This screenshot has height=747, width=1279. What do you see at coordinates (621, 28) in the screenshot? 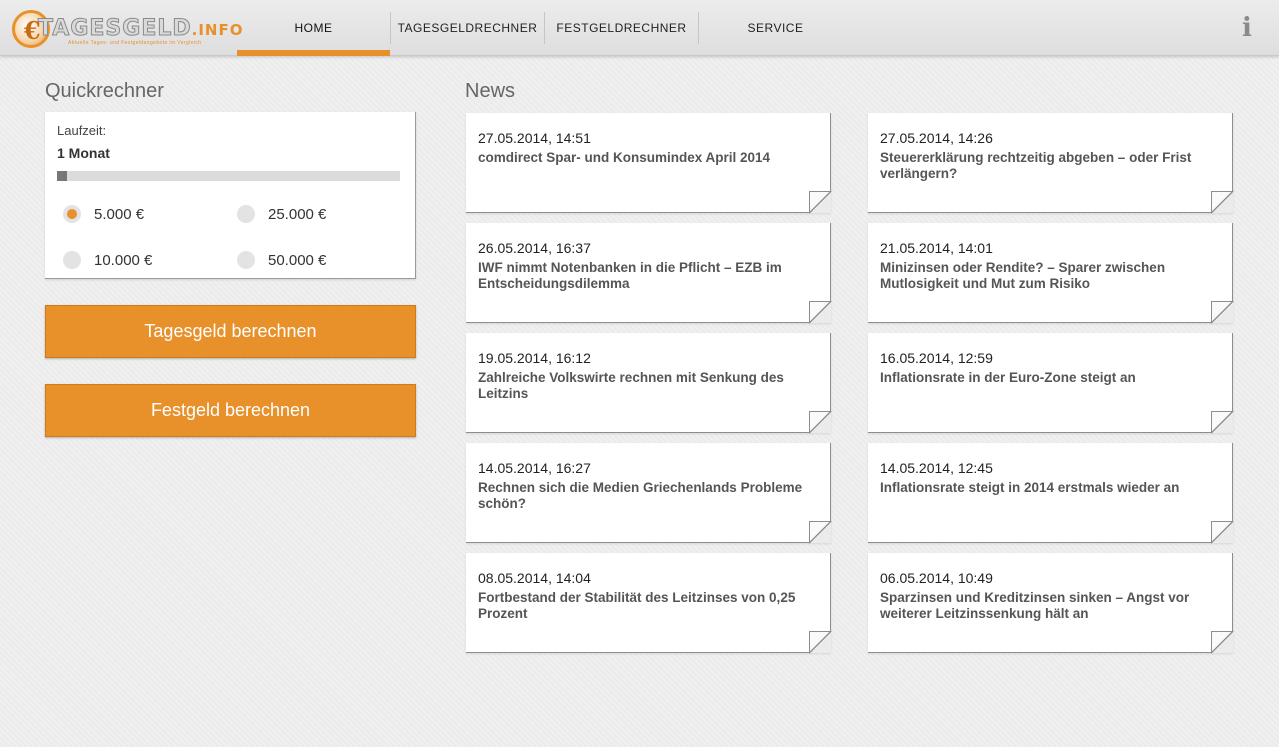
I see `tab-festgeldrechner: FESTGELDRECHNER` at bounding box center [621, 28].